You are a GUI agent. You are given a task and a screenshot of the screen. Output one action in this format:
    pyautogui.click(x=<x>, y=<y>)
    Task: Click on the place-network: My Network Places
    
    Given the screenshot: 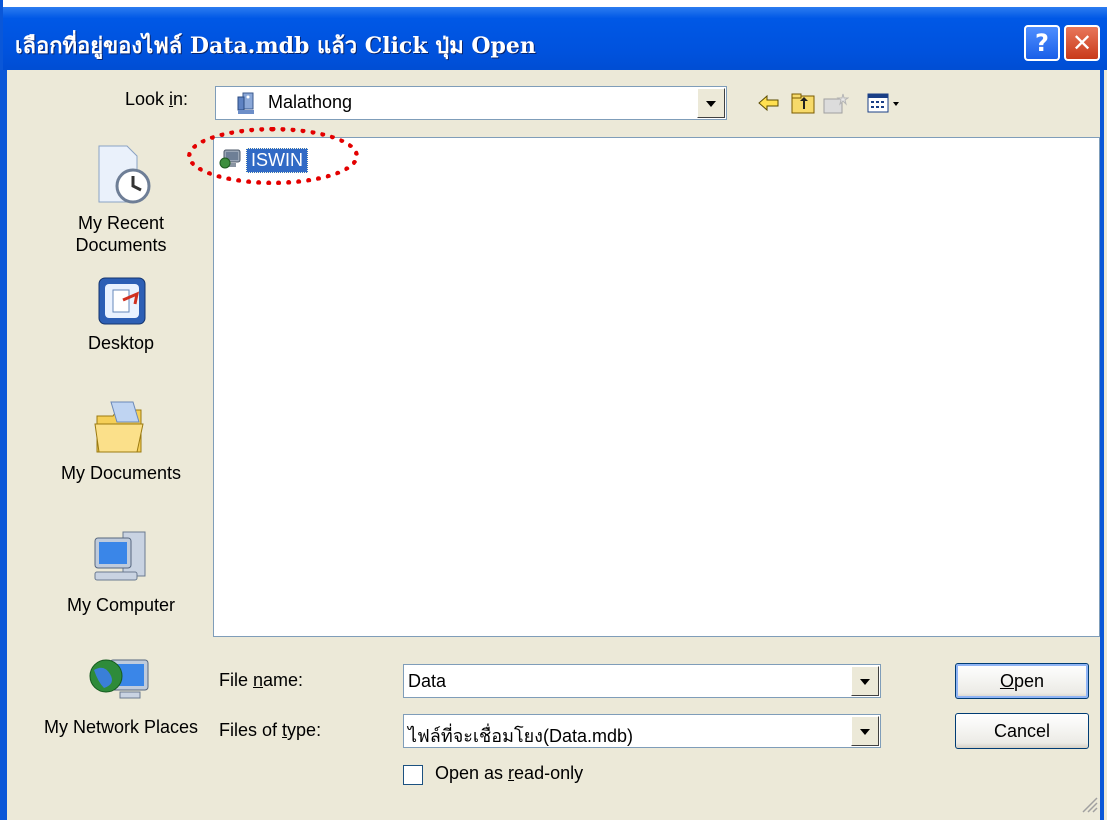 What is the action you would take?
    pyautogui.click(x=121, y=693)
    